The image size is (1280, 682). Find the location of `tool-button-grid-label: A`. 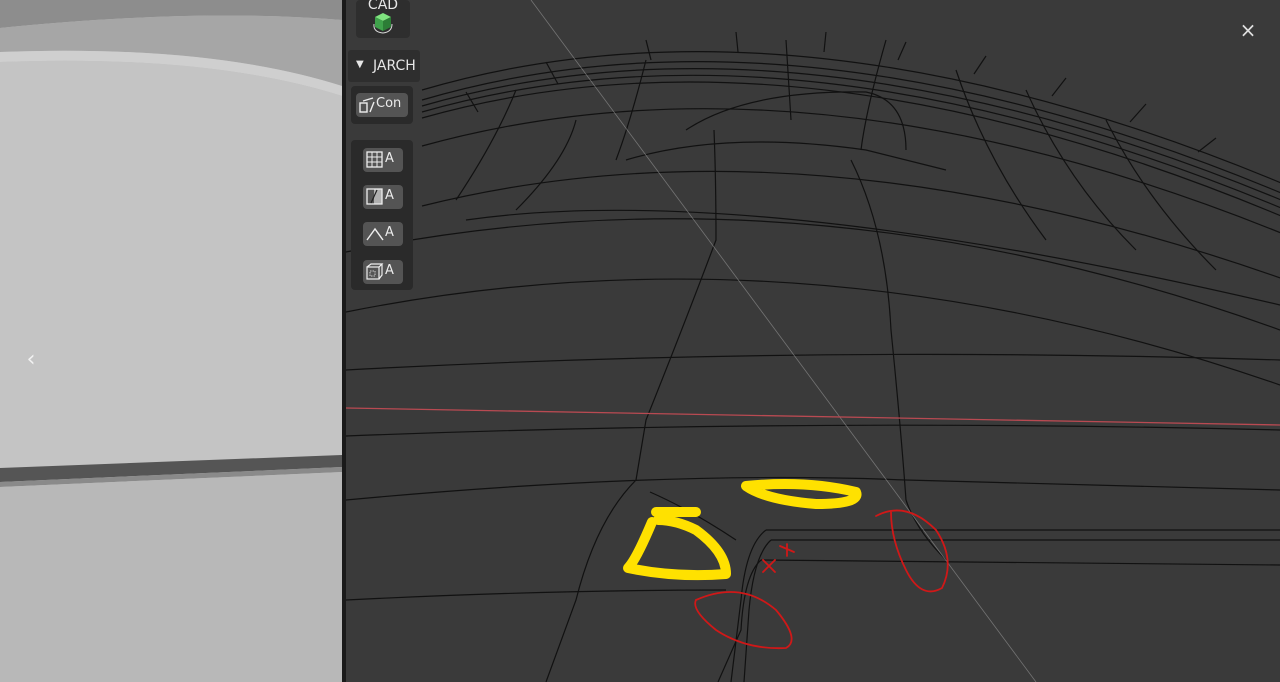

tool-button-grid-label: A is located at coordinates (389, 158).